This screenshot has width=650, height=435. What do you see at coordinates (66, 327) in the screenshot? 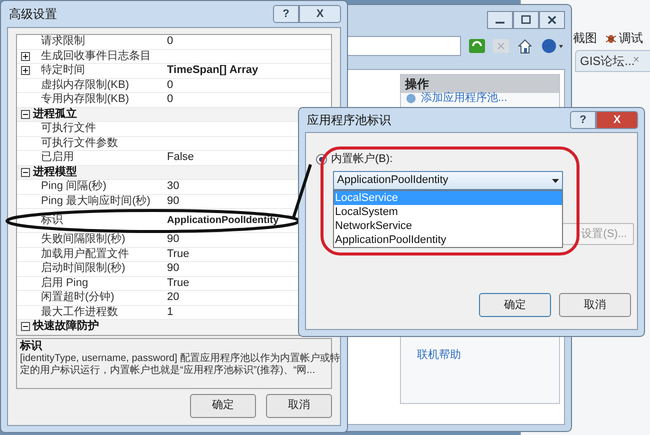
I see `category-label: 快速故障防护` at bounding box center [66, 327].